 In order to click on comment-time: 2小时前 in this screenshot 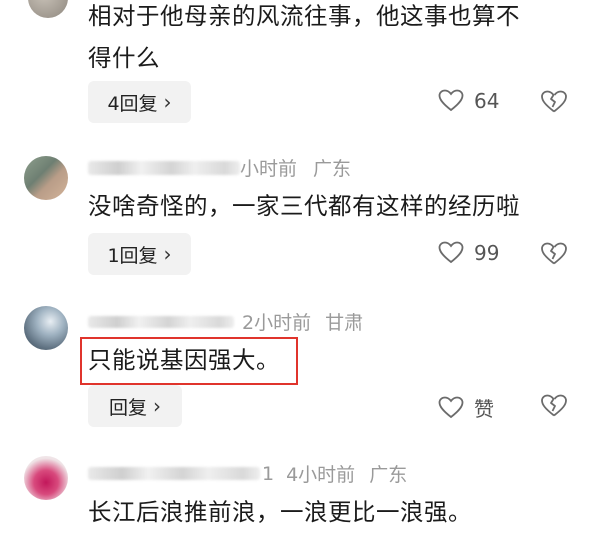, I will do `click(277, 323)`.